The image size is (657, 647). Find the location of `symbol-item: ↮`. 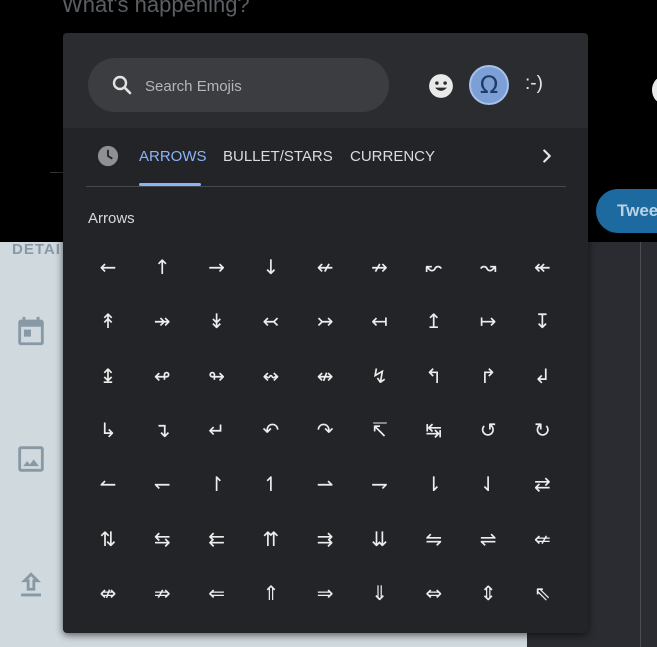

symbol-item: ↮ is located at coordinates (325, 376).